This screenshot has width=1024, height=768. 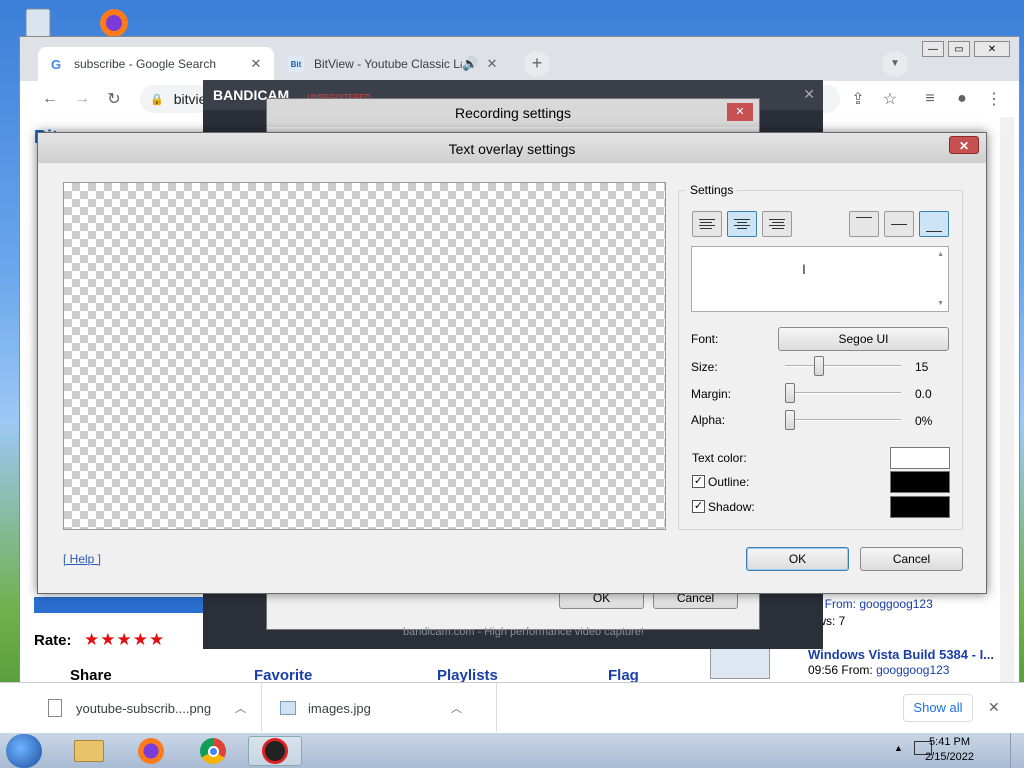 What do you see at coordinates (470, 64) in the screenshot?
I see `speaker-icon: 🔊` at bounding box center [470, 64].